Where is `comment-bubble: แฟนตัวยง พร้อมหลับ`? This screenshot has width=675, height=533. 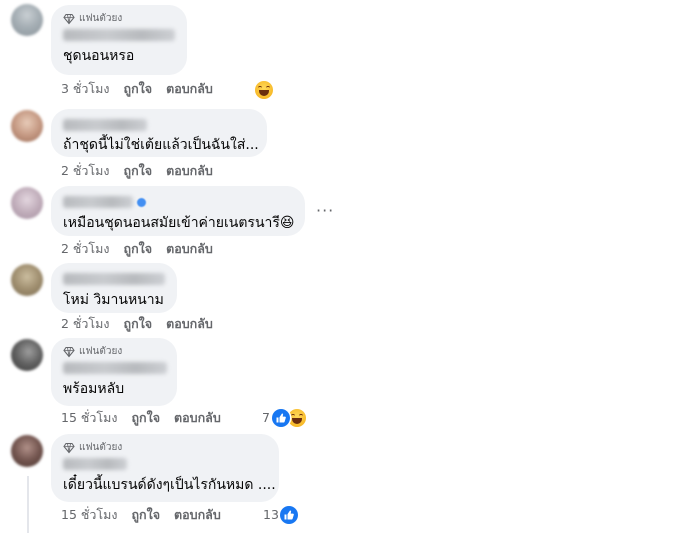 comment-bubble: แฟนตัวยง พร้อมหลับ is located at coordinates (114, 372).